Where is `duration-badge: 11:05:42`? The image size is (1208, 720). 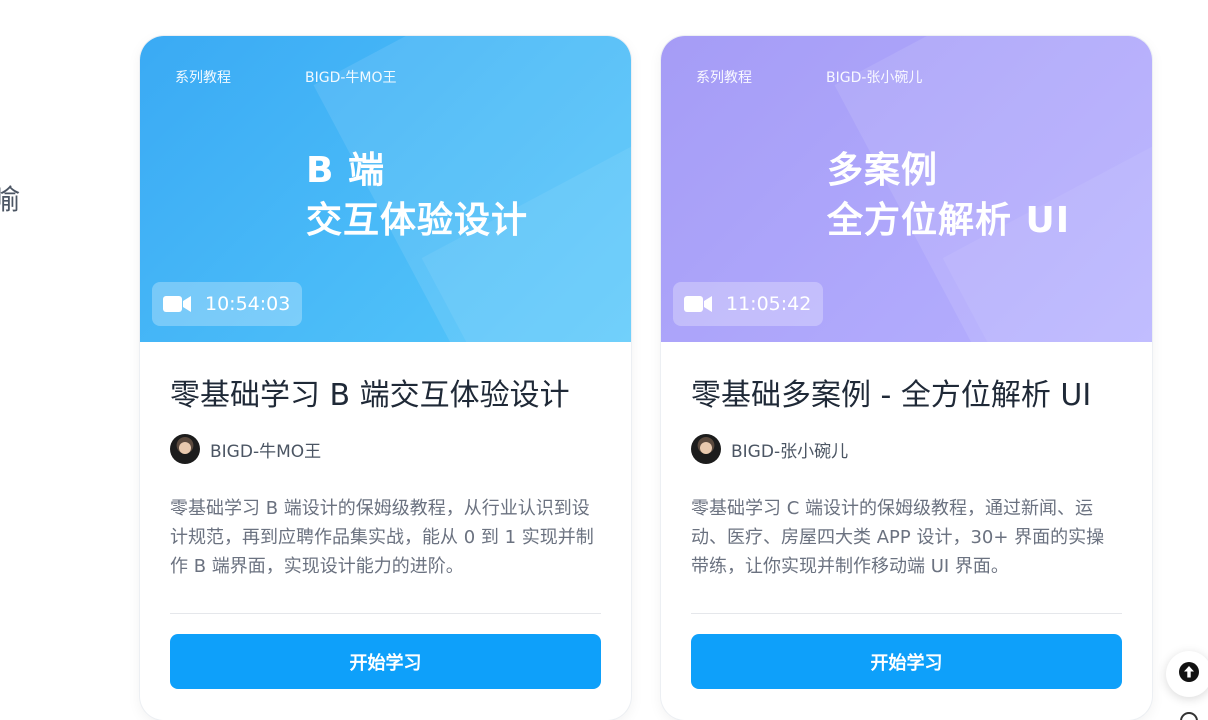
duration-badge: 11:05:42 is located at coordinates (748, 304).